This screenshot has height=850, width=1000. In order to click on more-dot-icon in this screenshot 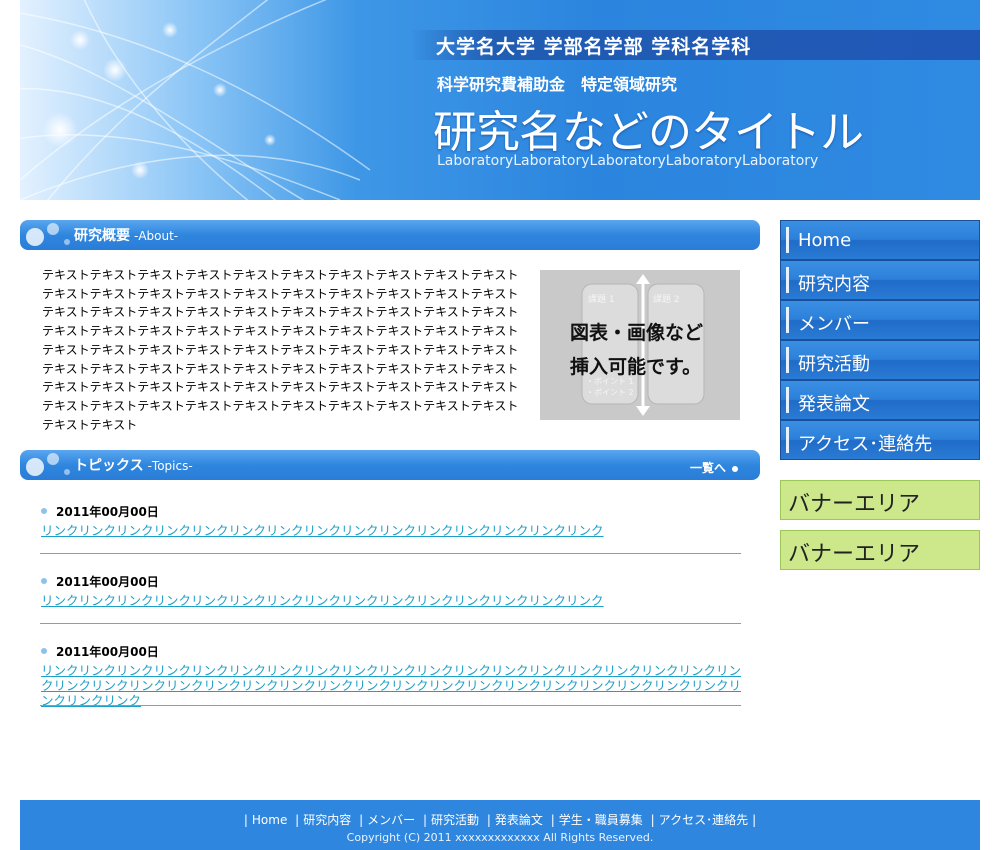, I will do `click(735, 468)`.